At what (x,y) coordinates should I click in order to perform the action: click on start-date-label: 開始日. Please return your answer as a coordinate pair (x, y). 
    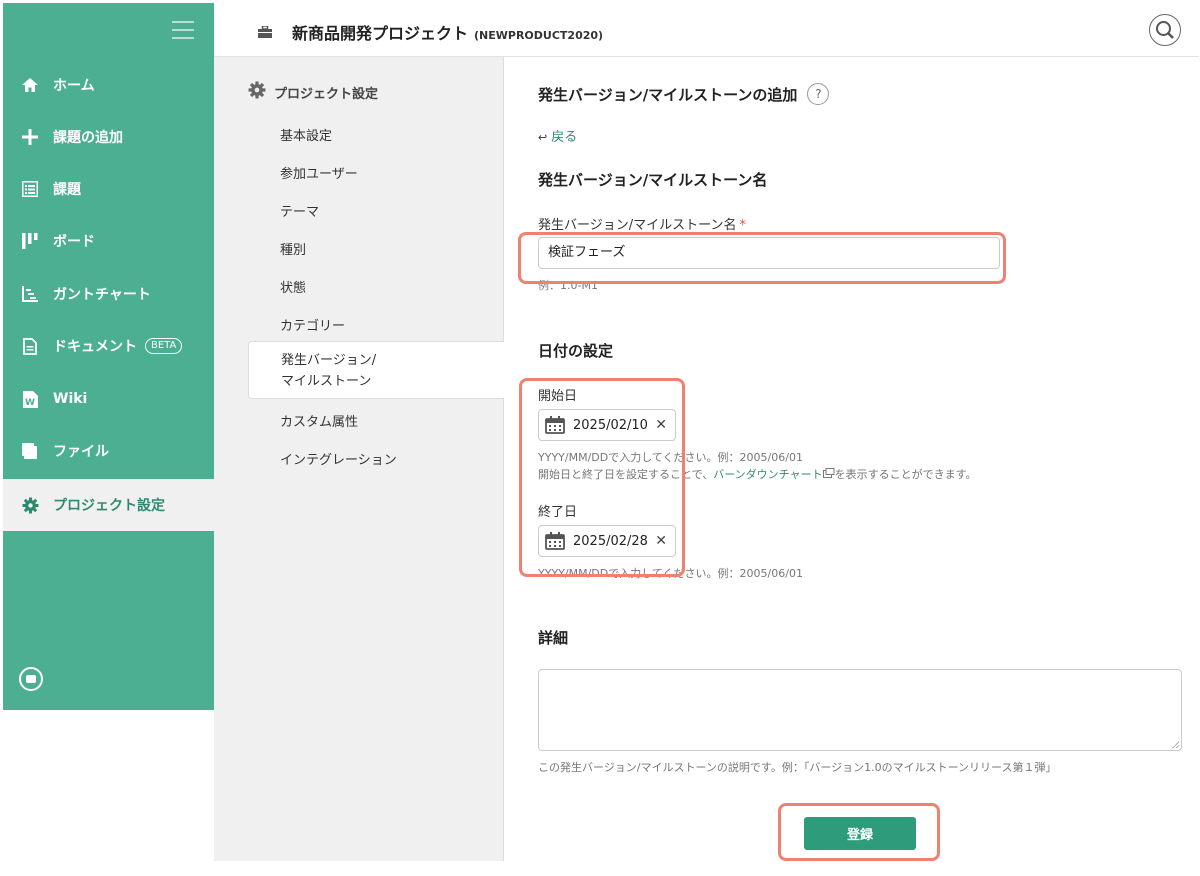
    Looking at the image, I should click on (558, 396).